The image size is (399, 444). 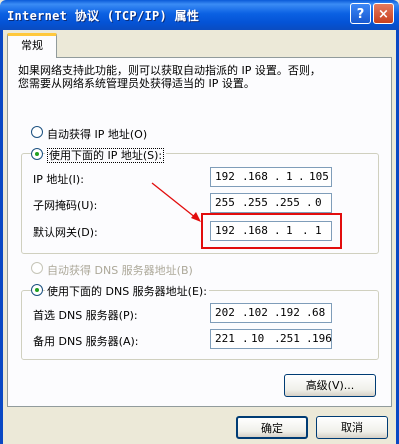 I want to click on cancel-button: 取消, so click(x=352, y=427).